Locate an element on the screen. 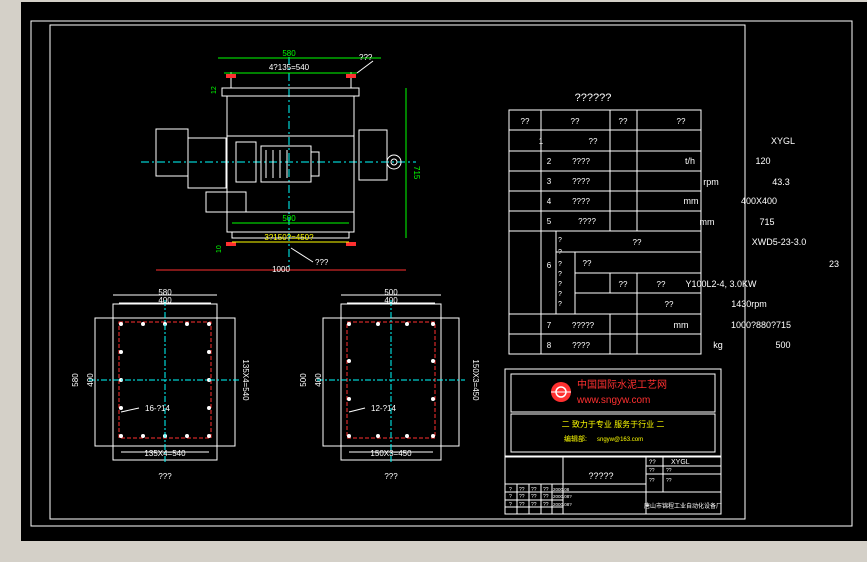 The image size is (867, 562). top-bolt-marker is located at coordinates (231, 76).